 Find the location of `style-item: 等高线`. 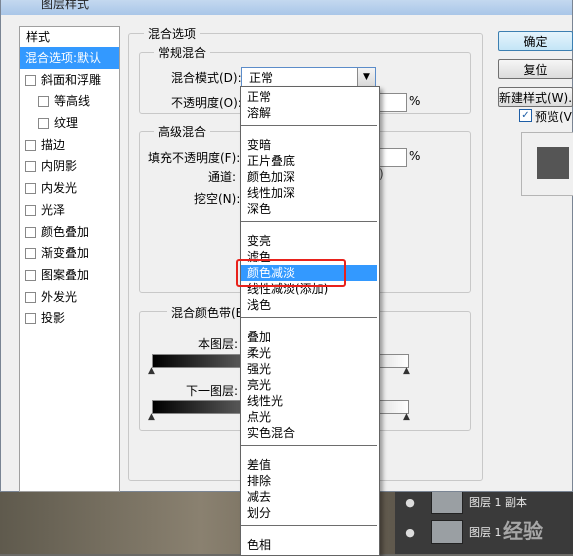

style-item: 等高线 is located at coordinates (69, 101).